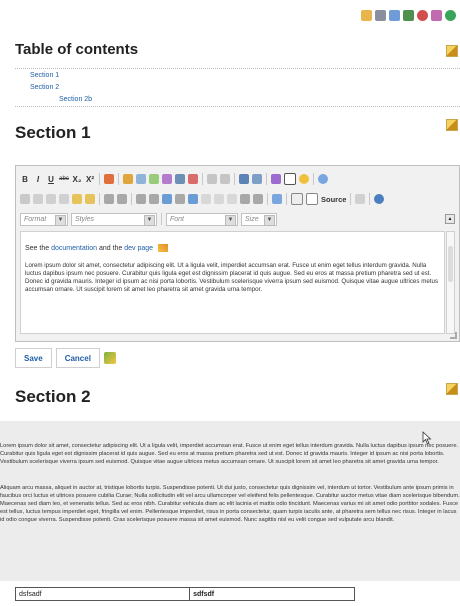 The image size is (460, 606). Describe the element at coordinates (422, 15) in the screenshot. I see `watch-icon` at that location.